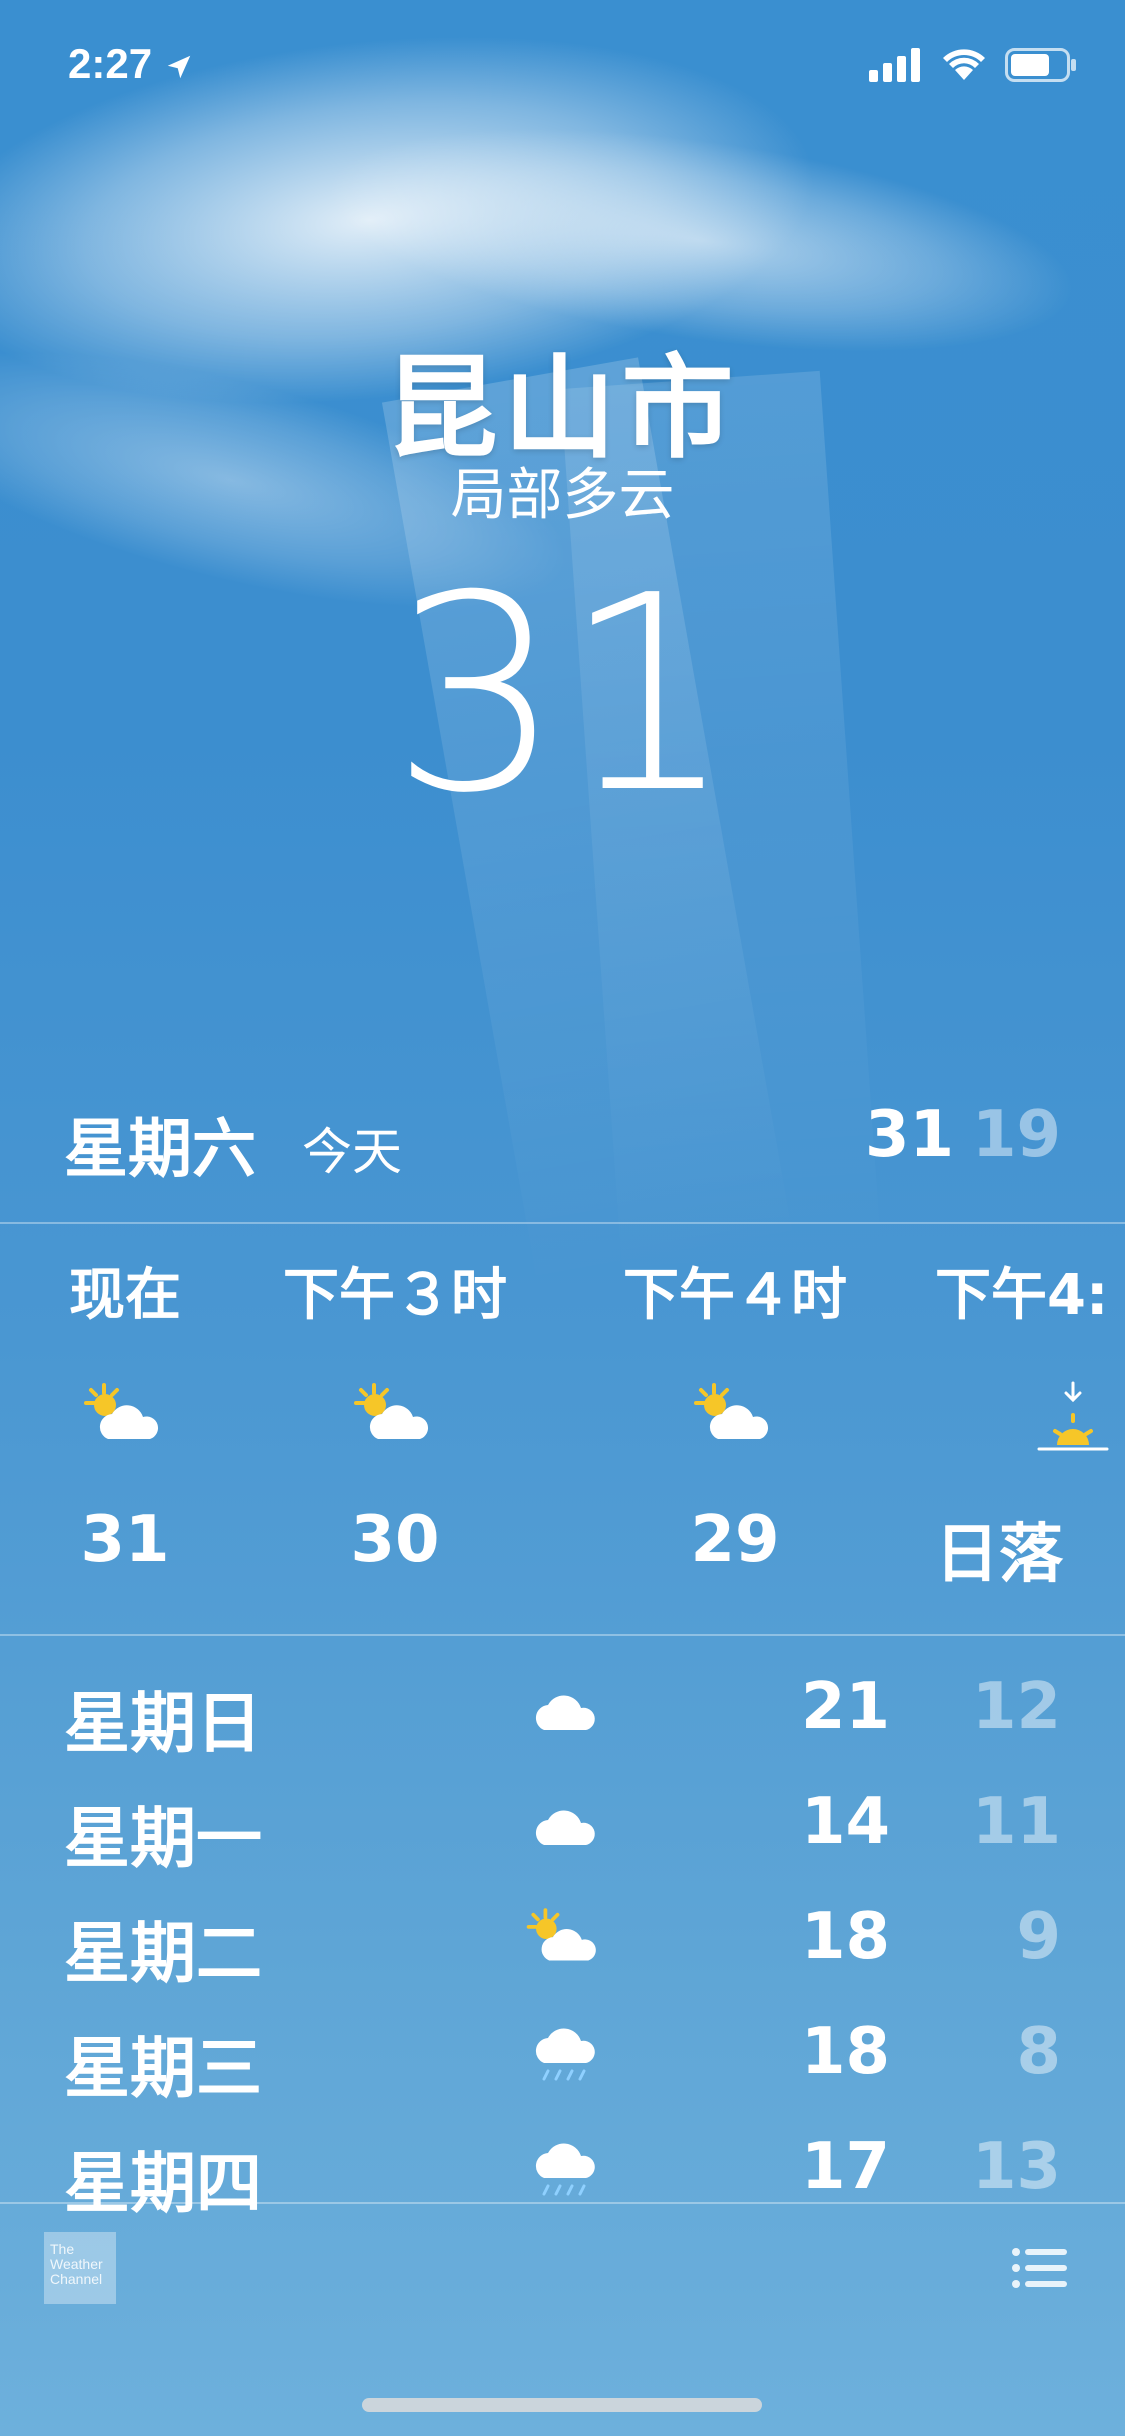 This screenshot has height=2436, width=1125. Describe the element at coordinates (125, 1295) in the screenshot. I see `hourly-time: 现在` at that location.